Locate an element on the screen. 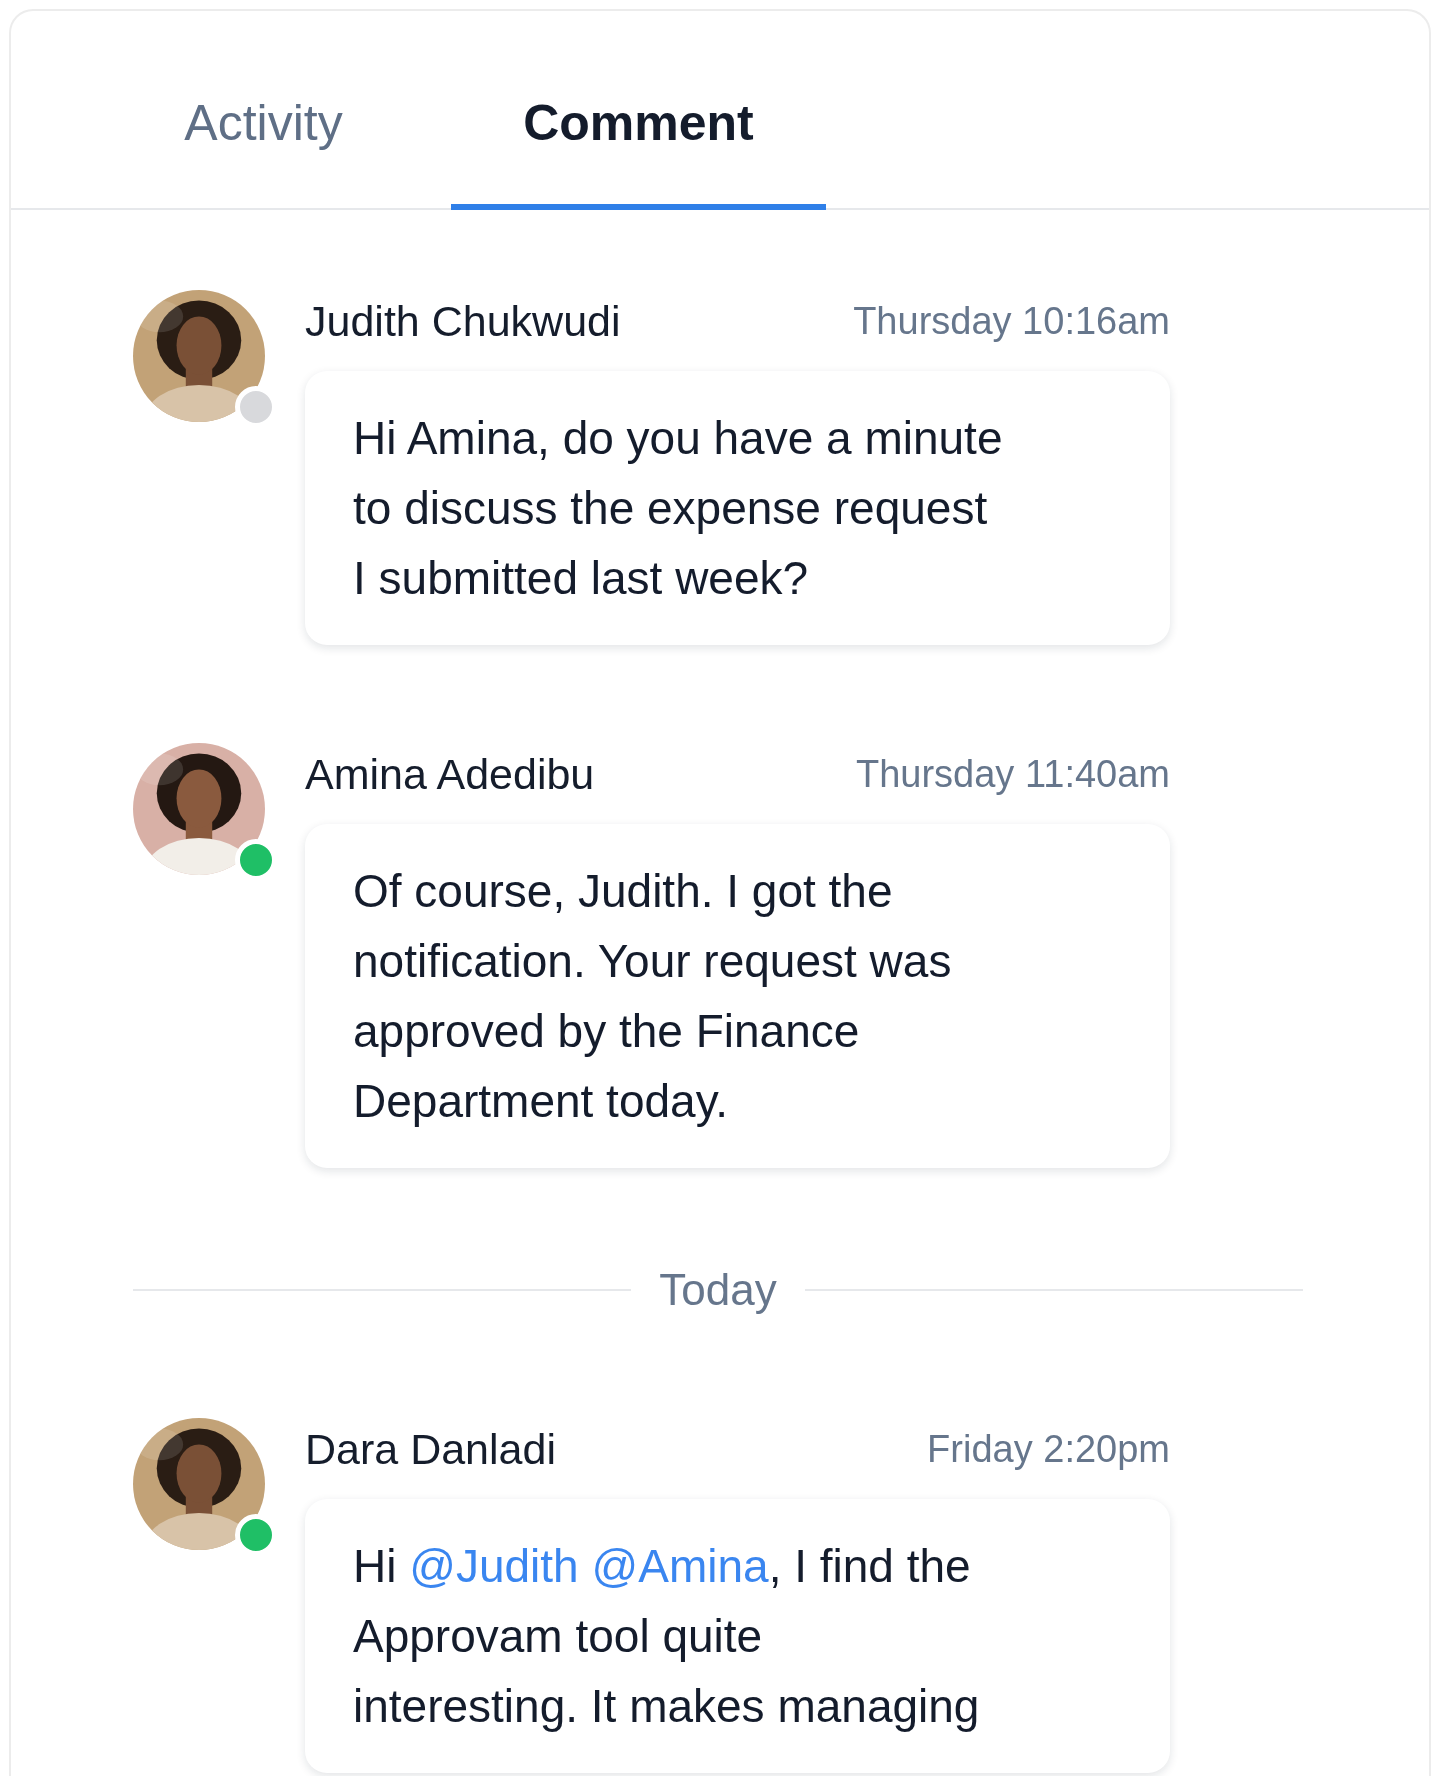 The height and width of the screenshot is (1776, 1440). author-name: Dara Danladi is located at coordinates (430, 1449).